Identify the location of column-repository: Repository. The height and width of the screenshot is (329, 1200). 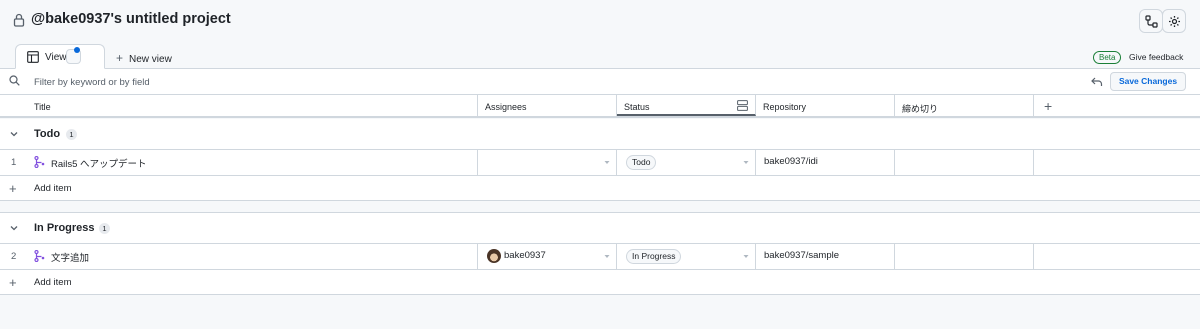
(825, 105).